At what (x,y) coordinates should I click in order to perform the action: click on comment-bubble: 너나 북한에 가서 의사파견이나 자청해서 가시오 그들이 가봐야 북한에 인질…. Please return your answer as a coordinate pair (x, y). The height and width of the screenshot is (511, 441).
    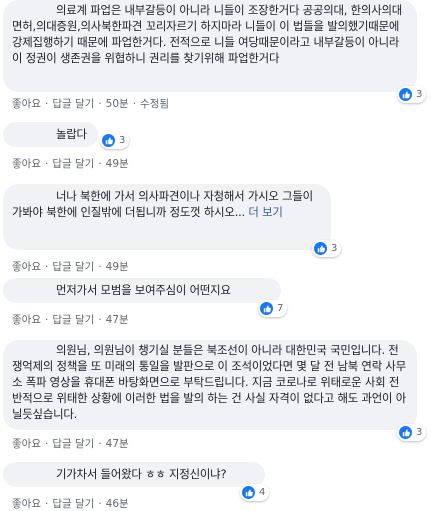
    Looking at the image, I should click on (167, 217).